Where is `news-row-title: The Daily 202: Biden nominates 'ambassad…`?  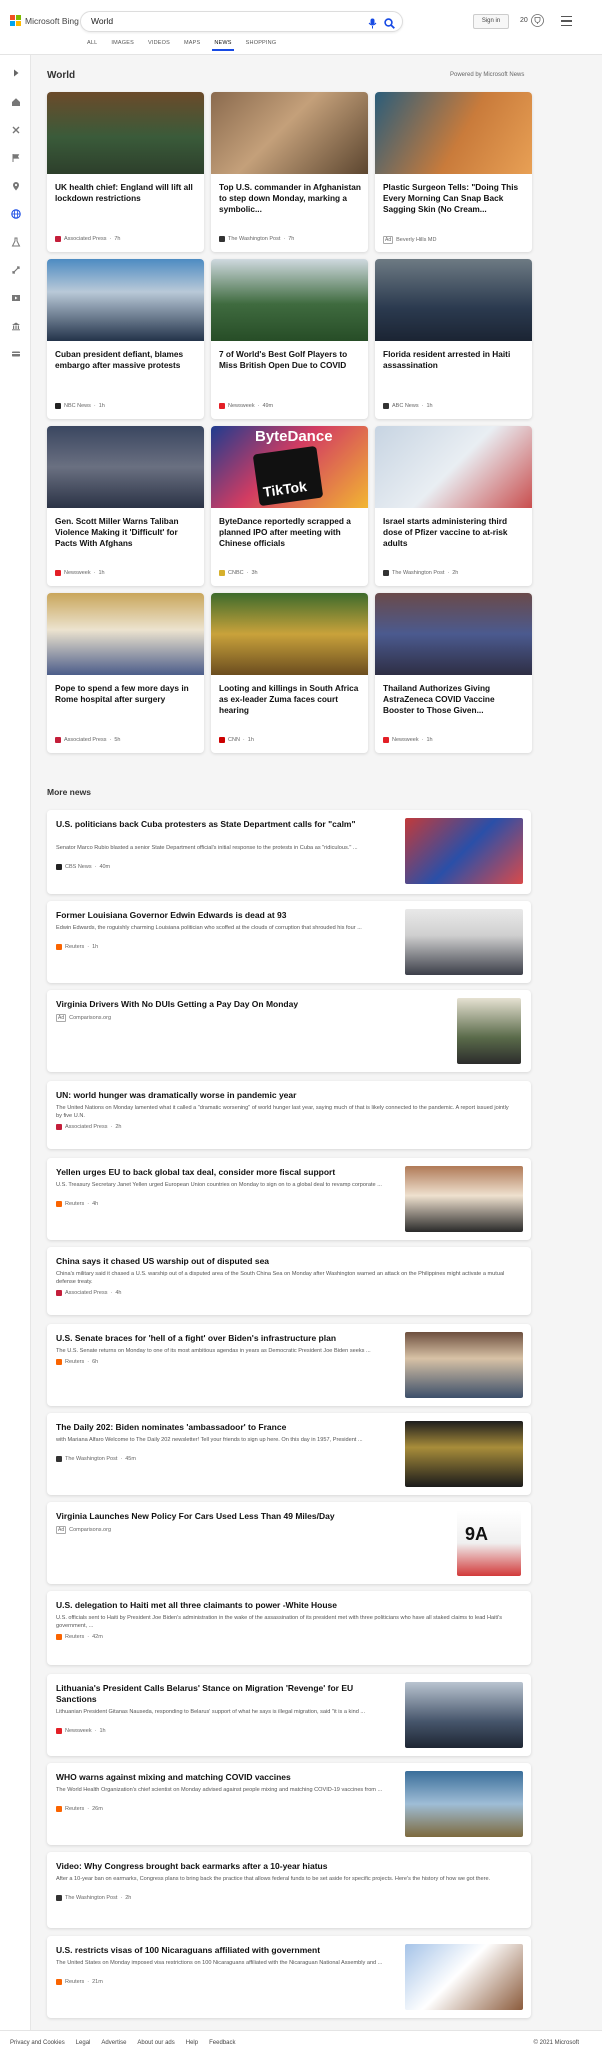
news-row-title: The Daily 202: Biden nominates 'ambassad… is located at coordinates (226, 1427).